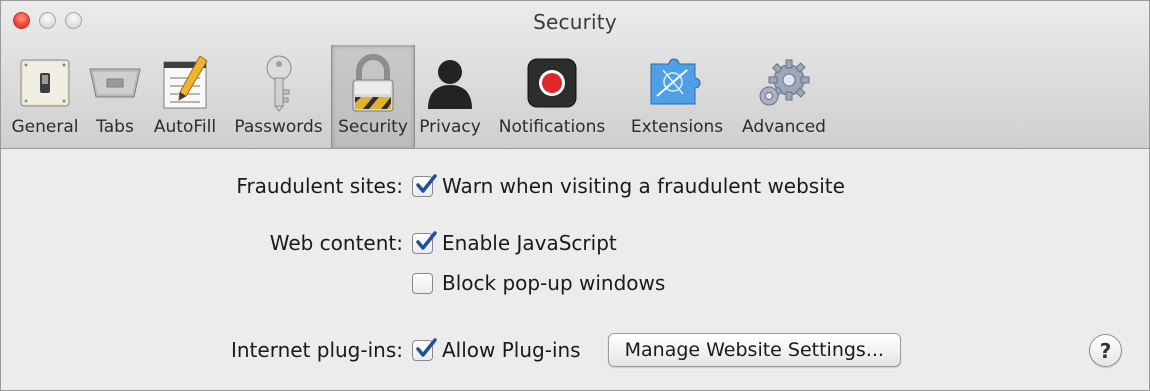 The width and height of the screenshot is (1150, 391). Describe the element at coordinates (511, 350) in the screenshot. I see `allow-plugins-label: Allow Plug-ins` at that location.